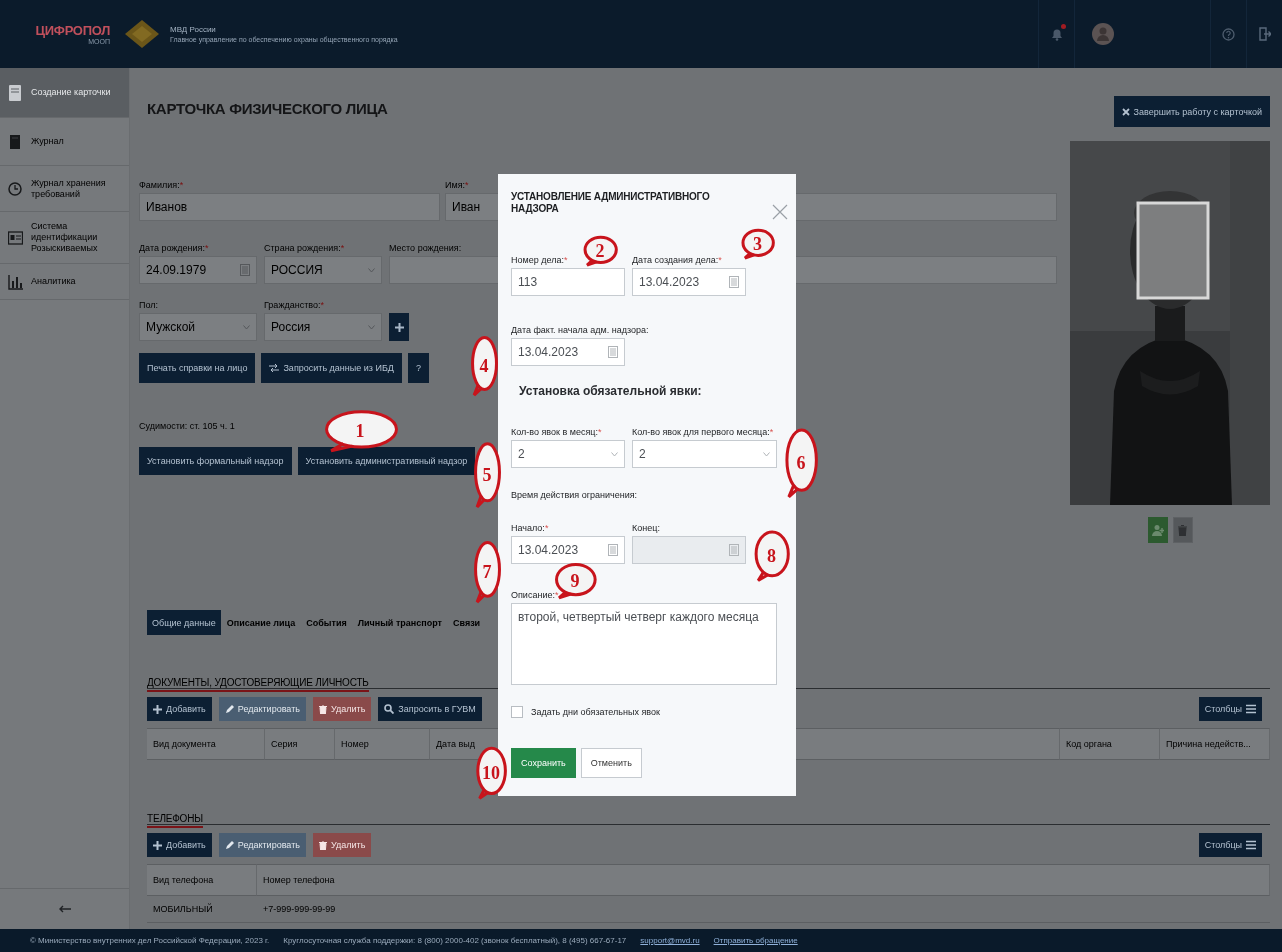 This screenshot has width=1282, height=952. I want to click on table-cell: МОБИЛЬНЫЙ, so click(202, 909).